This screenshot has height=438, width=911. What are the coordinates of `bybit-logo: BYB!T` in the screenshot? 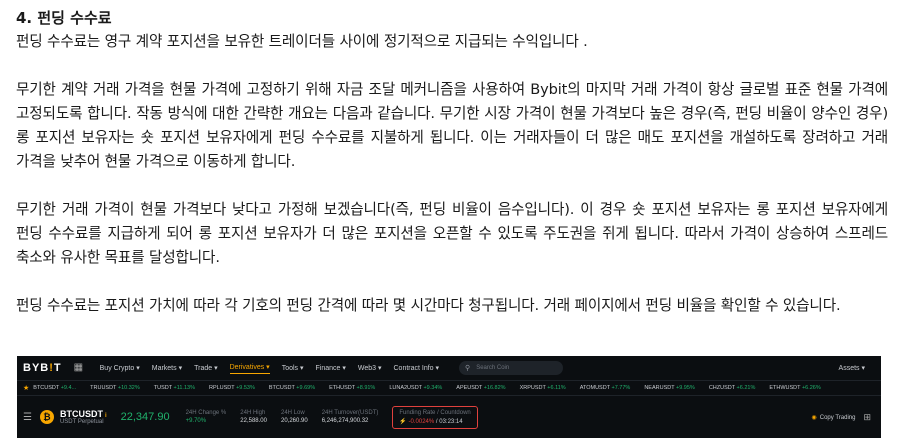 It's located at (42, 368).